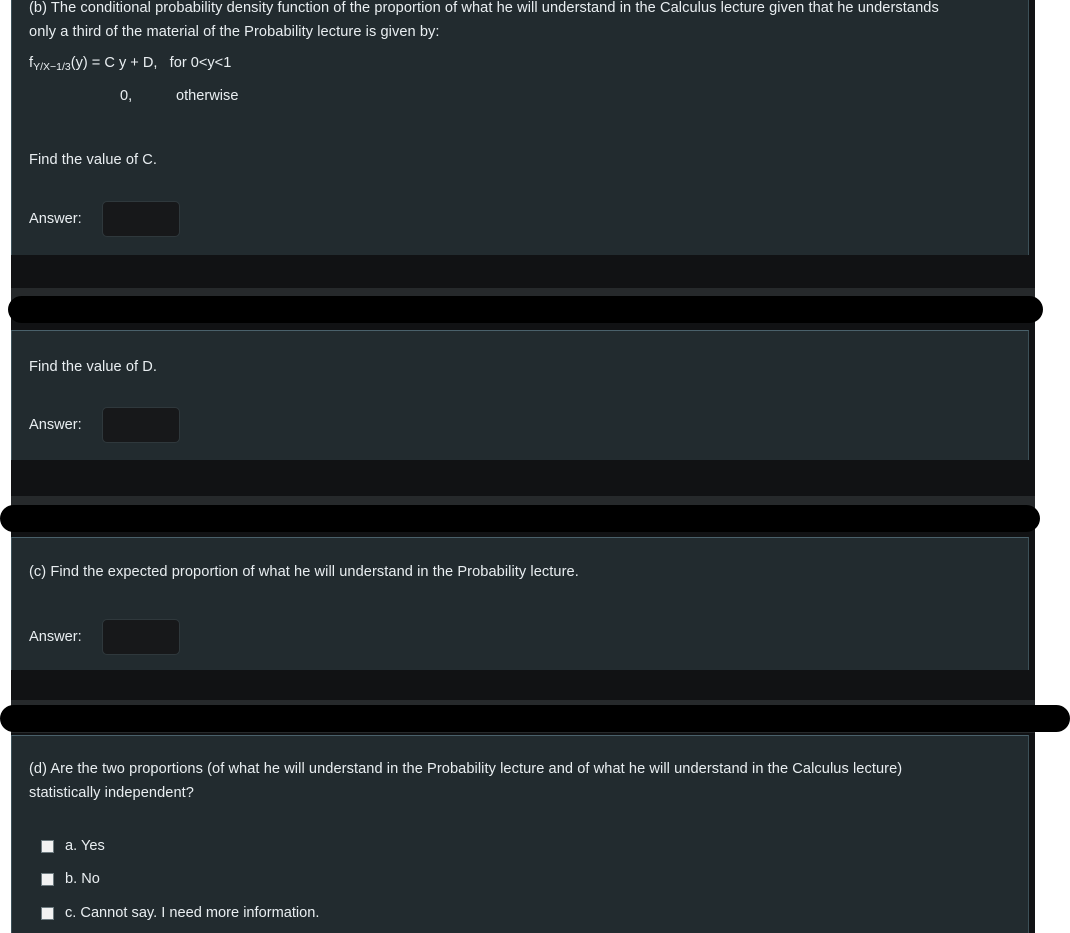  I want to click on answer-input-expected, so click(140, 637).